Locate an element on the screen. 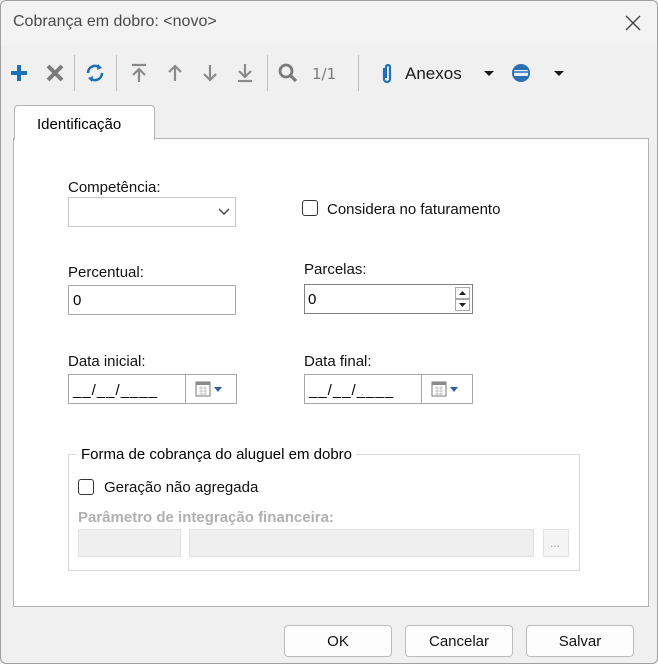 This screenshot has height=664, width=658. data-inicial-field: __/__/____ is located at coordinates (152, 389).